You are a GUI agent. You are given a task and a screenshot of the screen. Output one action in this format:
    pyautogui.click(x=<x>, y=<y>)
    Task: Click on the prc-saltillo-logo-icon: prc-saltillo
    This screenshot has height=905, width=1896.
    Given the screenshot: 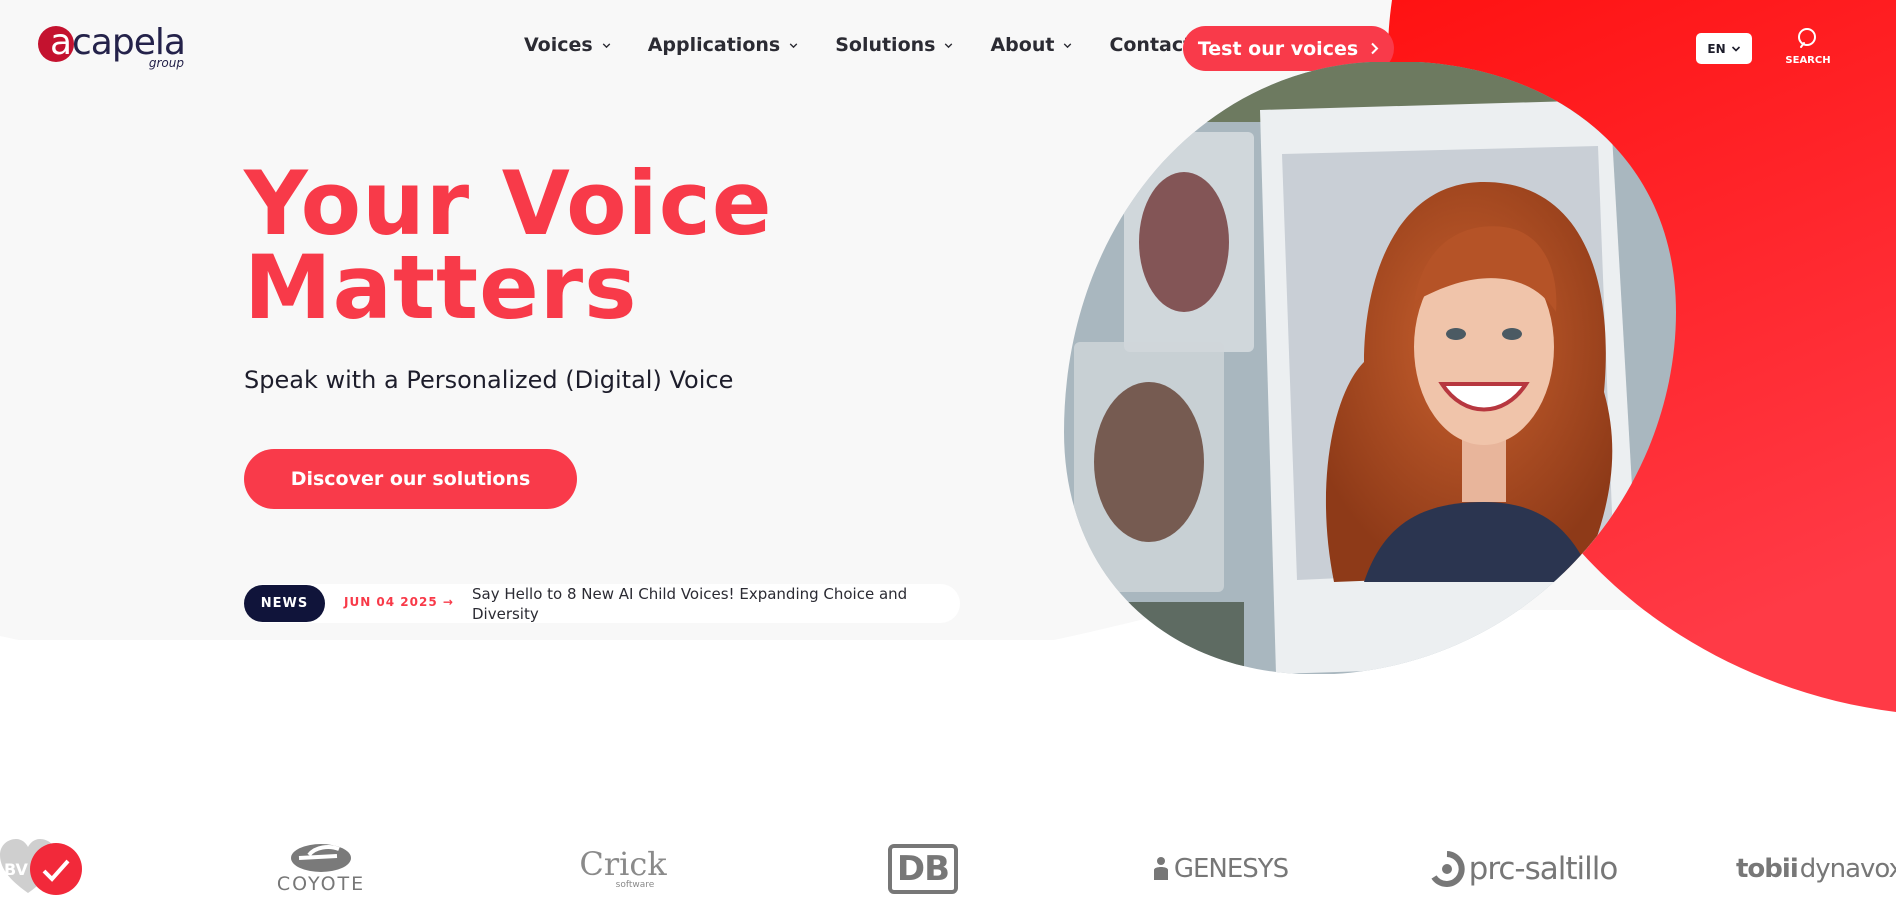 What is the action you would take?
    pyautogui.click(x=1523, y=868)
    